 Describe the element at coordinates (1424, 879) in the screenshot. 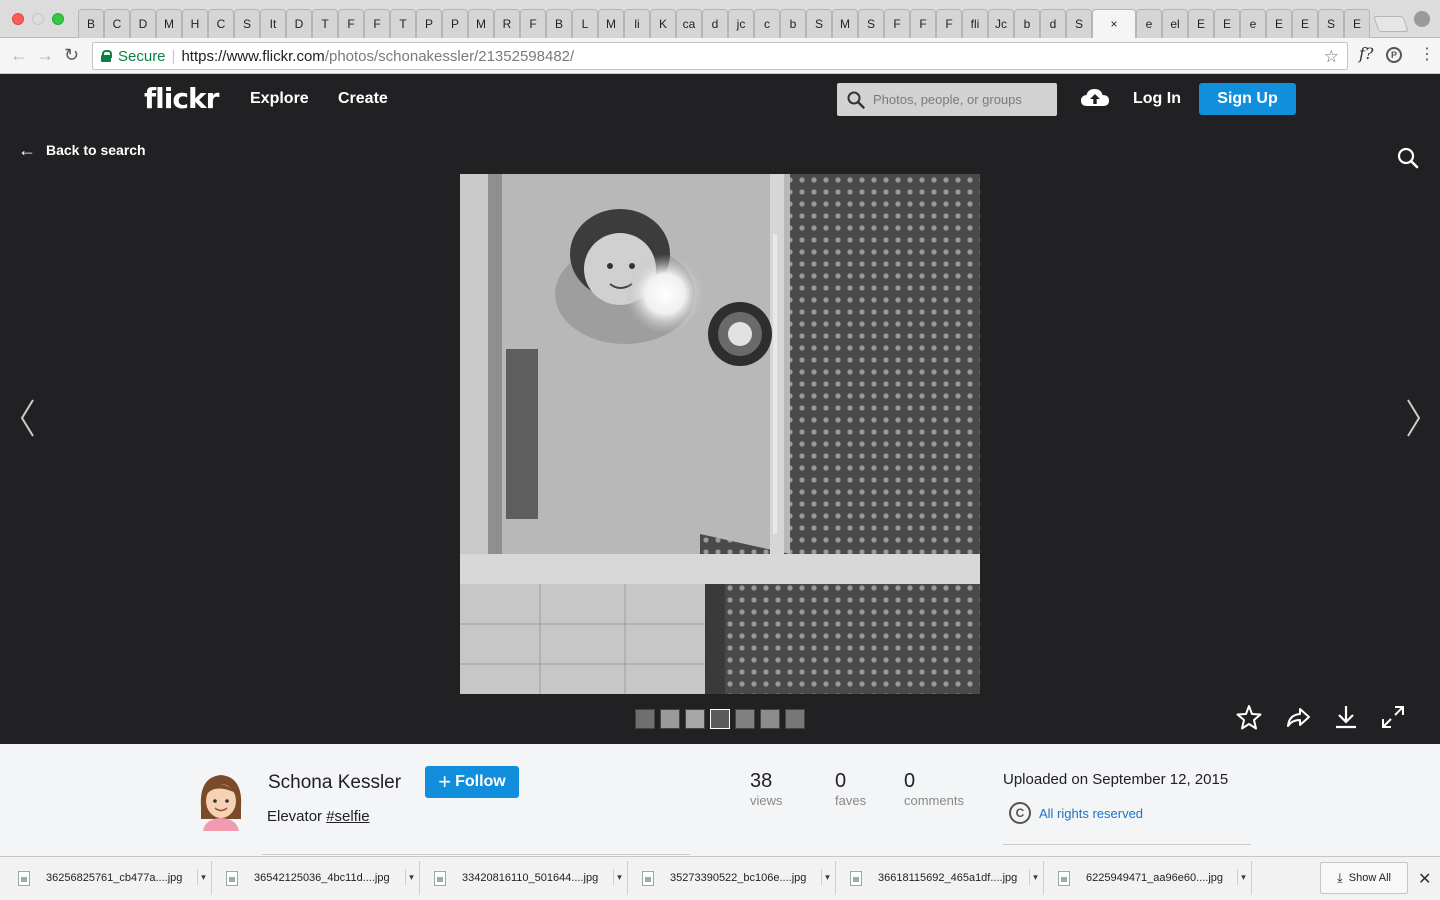

I see `close-download-shelf-icon: ✕` at that location.